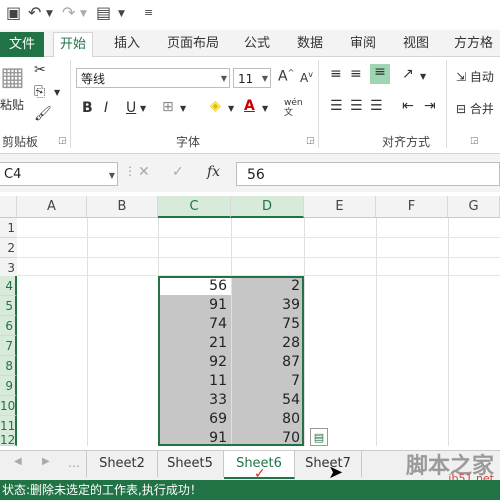 The width and height of the screenshot is (500, 500). I want to click on column-header-b: B, so click(122, 207).